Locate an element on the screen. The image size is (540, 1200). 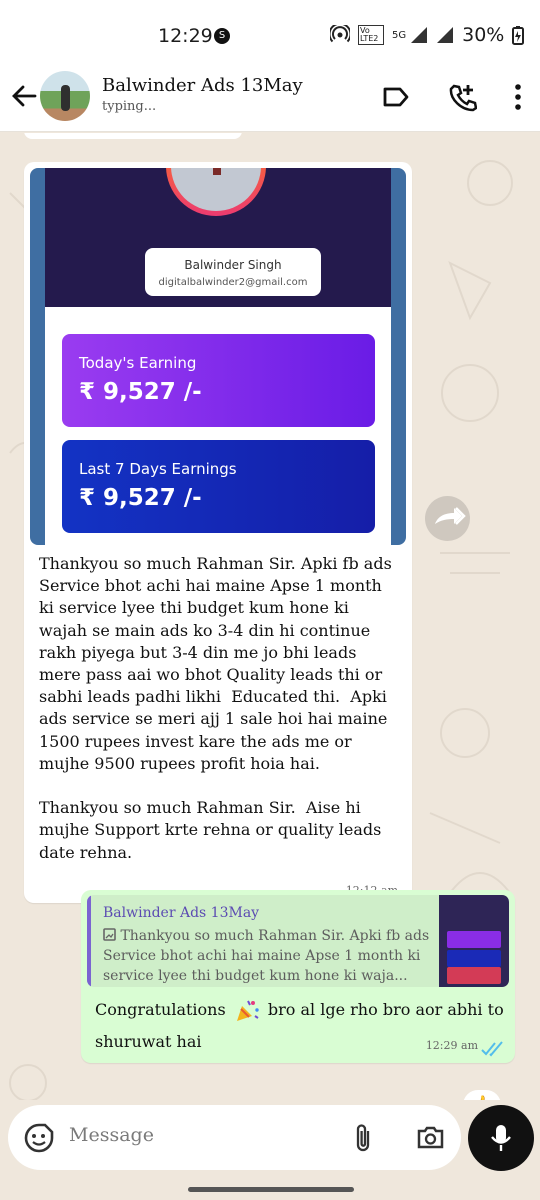
todays-earning-card: Today's Earning ₹ 9,527 /- is located at coordinates (218, 380).